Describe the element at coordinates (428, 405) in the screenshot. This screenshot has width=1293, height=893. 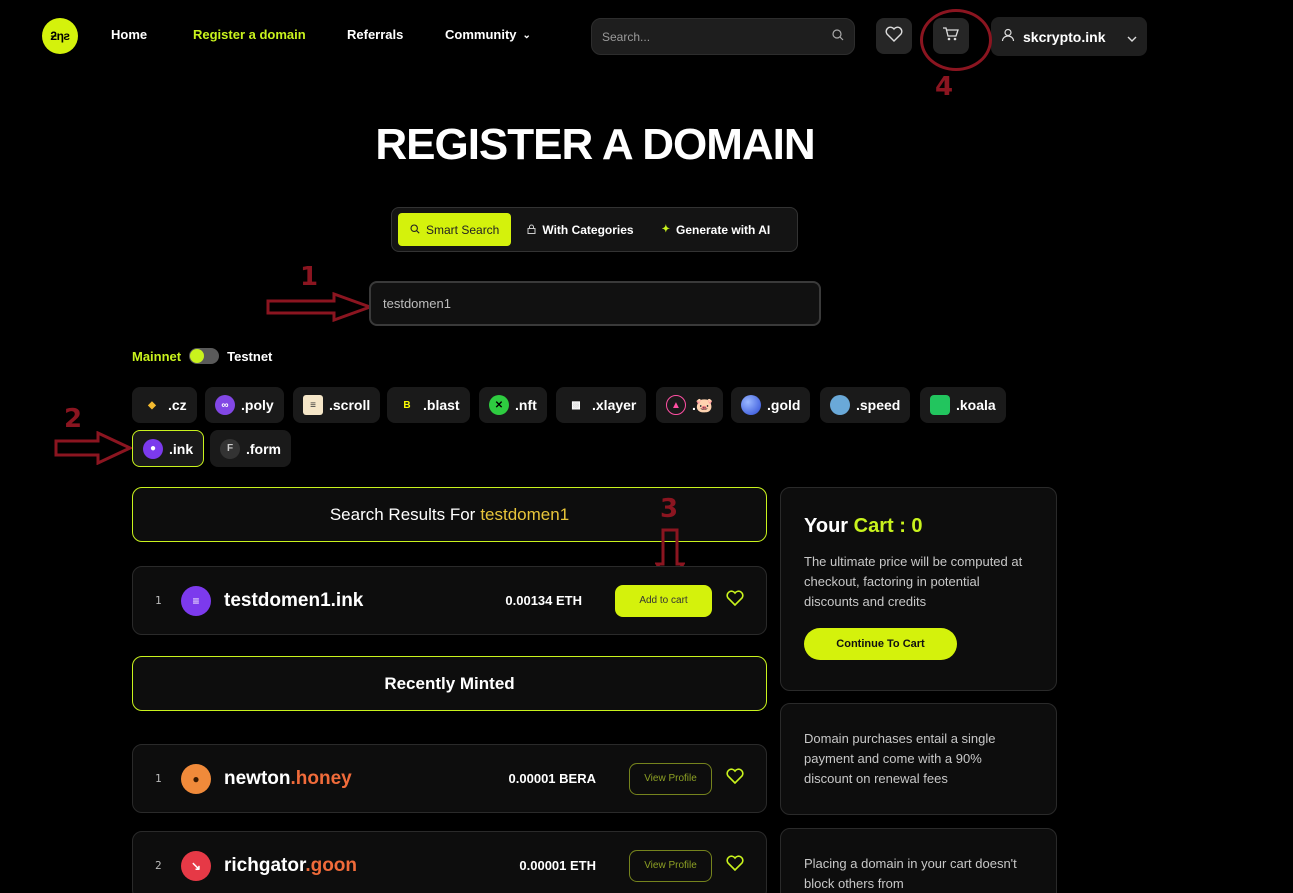
I see `tld-chip-blast: B .blast` at that location.